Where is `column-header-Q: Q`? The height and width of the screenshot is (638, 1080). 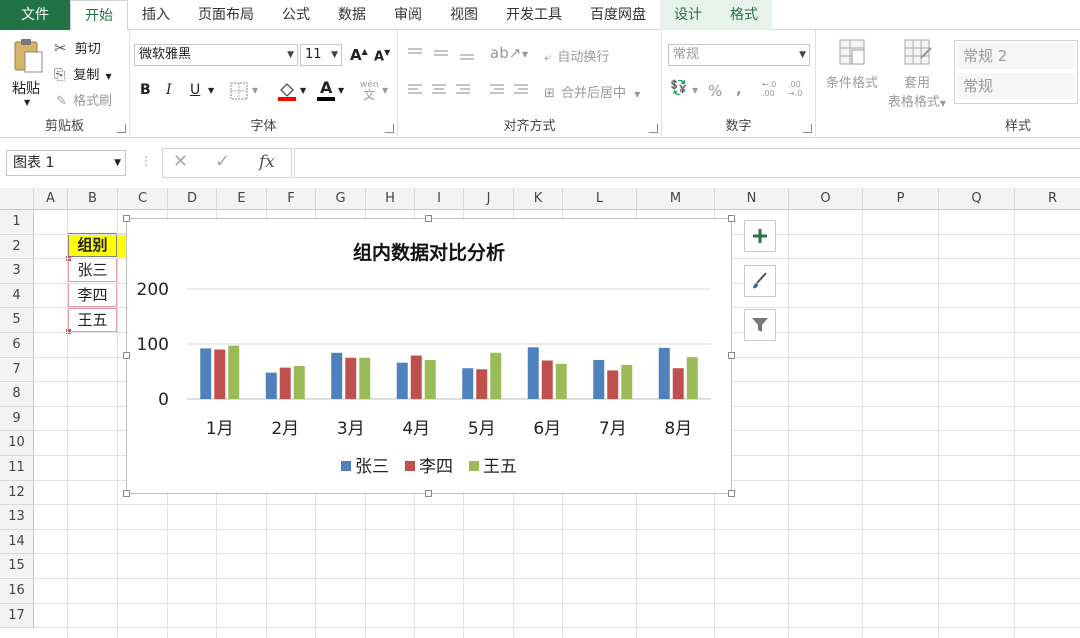
column-header-Q: Q is located at coordinates (977, 199).